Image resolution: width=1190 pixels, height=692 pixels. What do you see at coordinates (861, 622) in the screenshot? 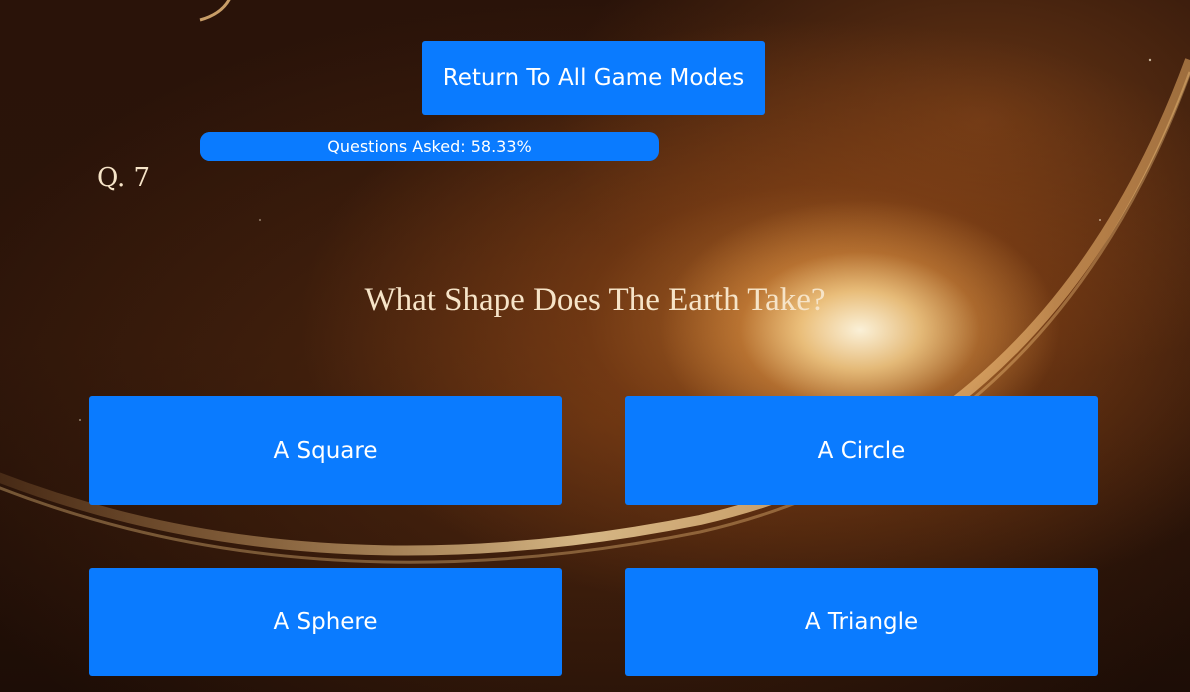
I see `answer-button-a-triangle: A Triangle` at bounding box center [861, 622].